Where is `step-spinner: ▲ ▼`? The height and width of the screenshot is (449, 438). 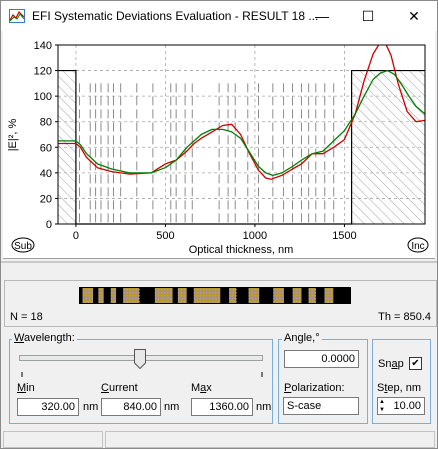
step-spinner: ▲ ▼ is located at coordinates (383, 406).